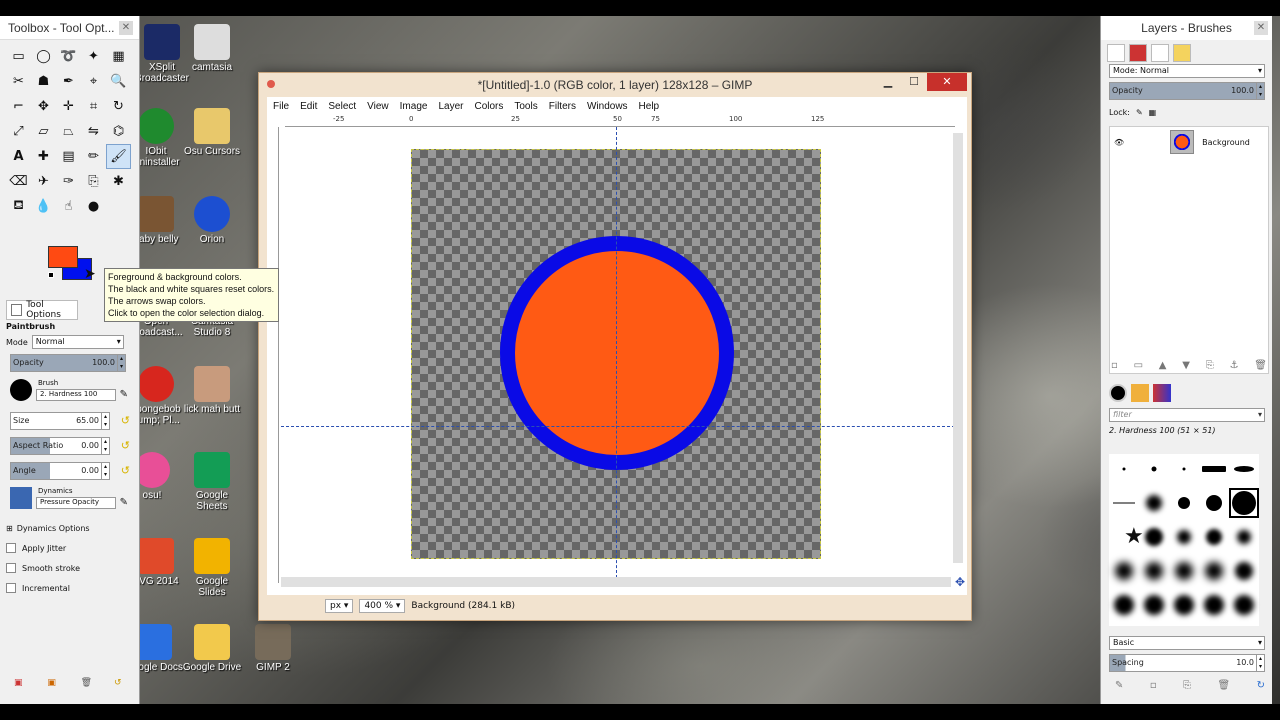 This screenshot has width=1280, height=720. Describe the element at coordinates (93, 56) in the screenshot. I see `fuzzy-select-icon: ✦` at that location.